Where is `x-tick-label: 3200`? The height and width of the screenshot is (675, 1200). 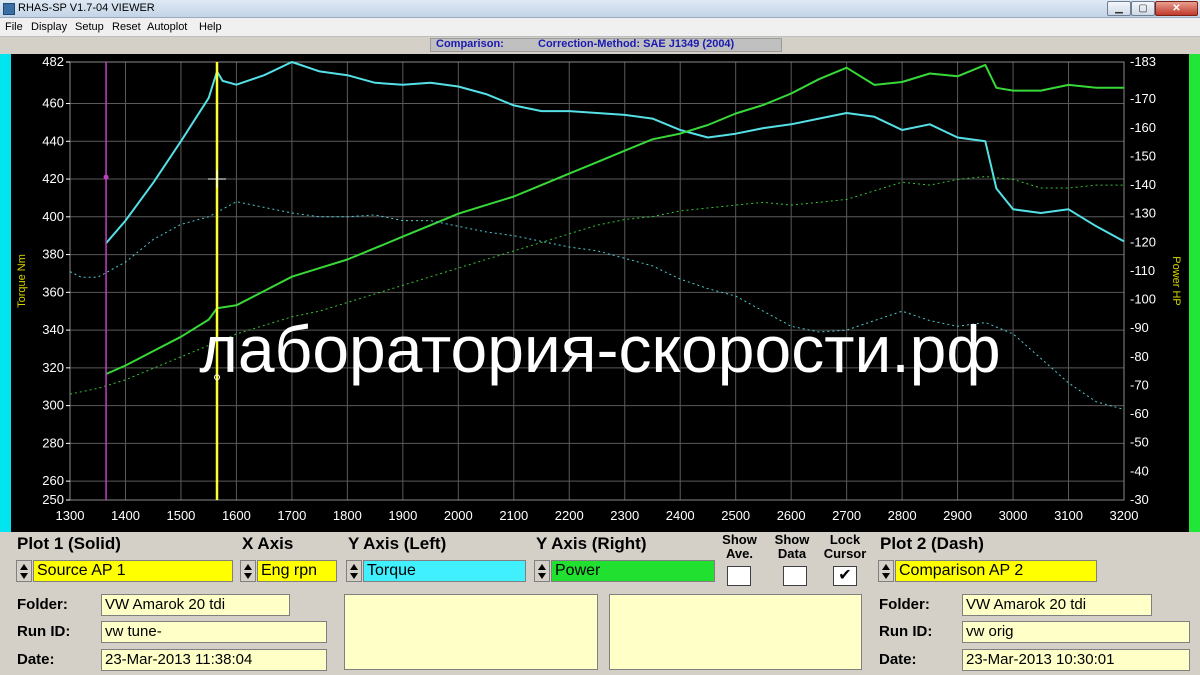
x-tick-label: 3200 is located at coordinates (1124, 515).